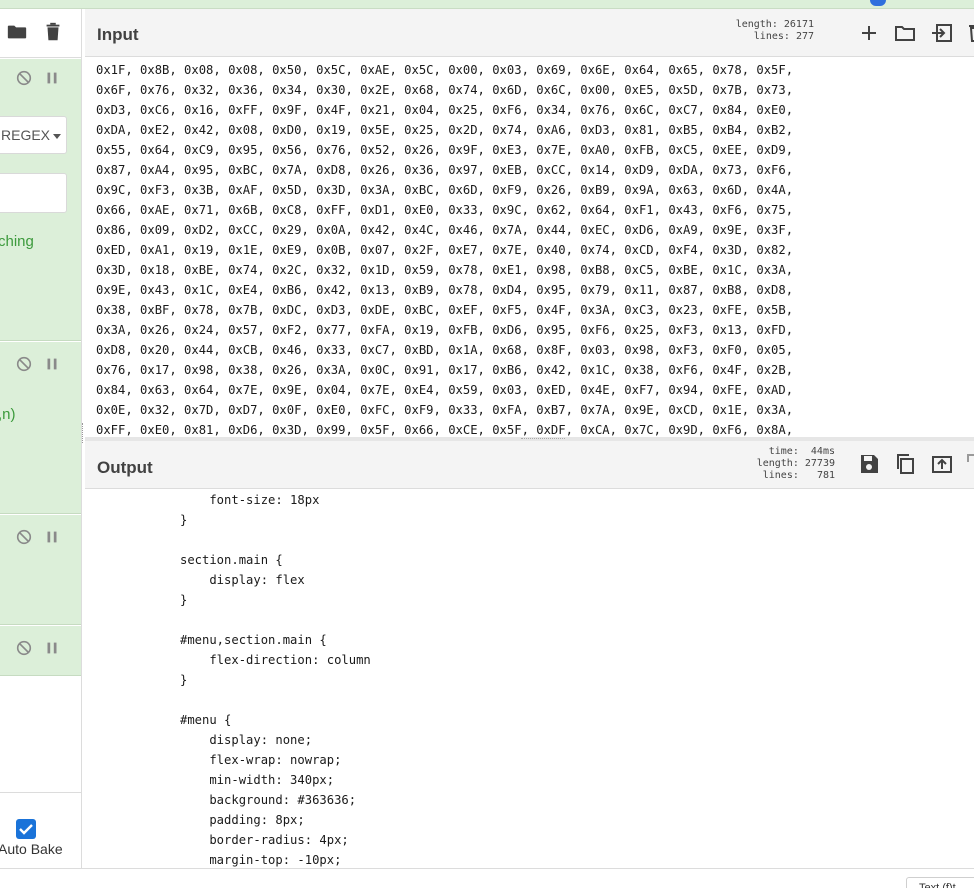 The image size is (974, 888). I want to click on time-label: time:, so click(783, 451).